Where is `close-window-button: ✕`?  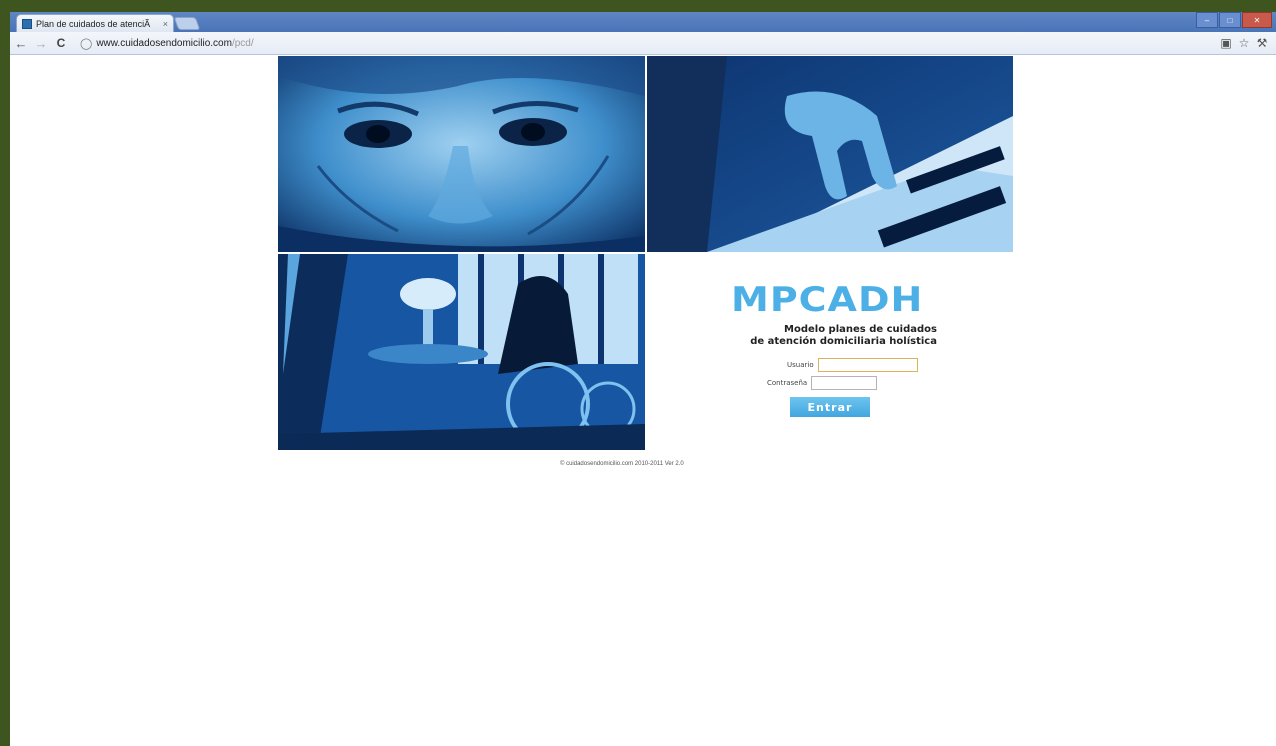
close-window-button: ✕ is located at coordinates (1257, 20).